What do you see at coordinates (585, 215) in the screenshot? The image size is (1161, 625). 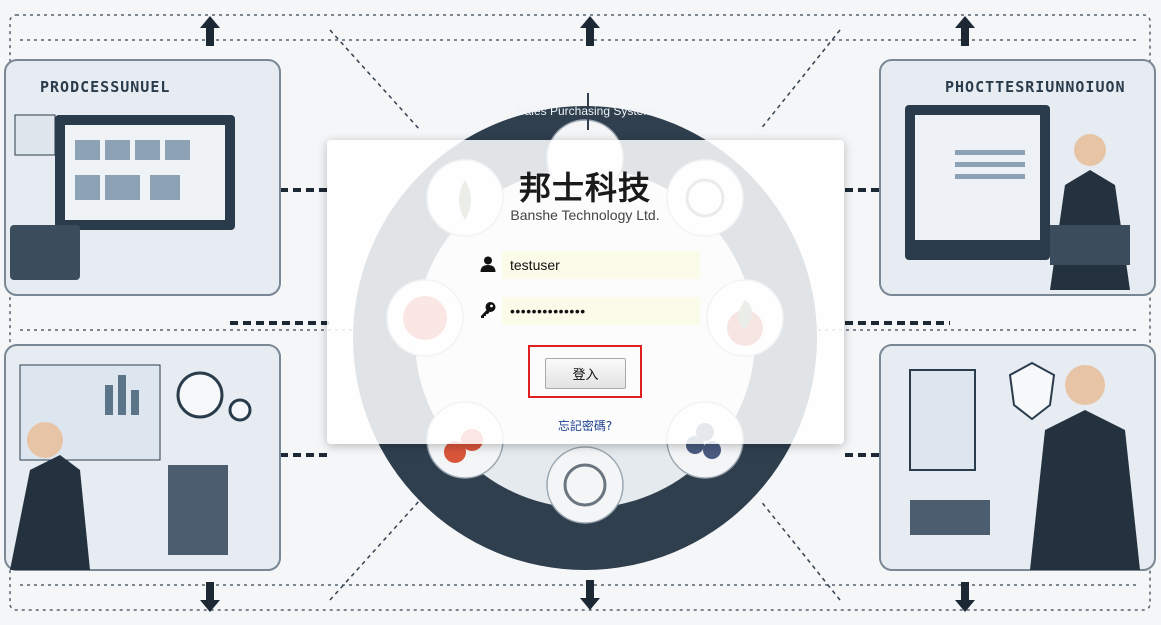 I see `company-name: Banshe Technology Ltd.` at bounding box center [585, 215].